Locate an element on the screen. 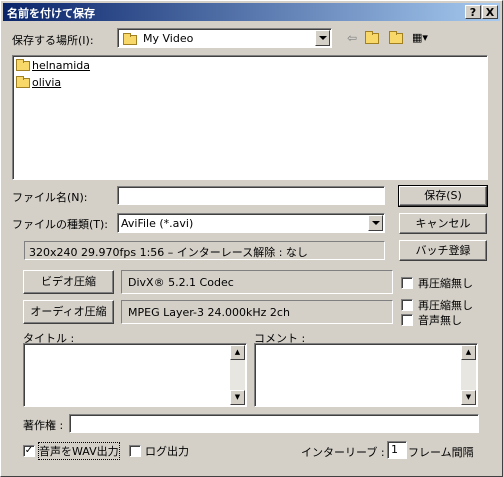  video-compress-button: ビデオ圧縮 is located at coordinates (68, 282).